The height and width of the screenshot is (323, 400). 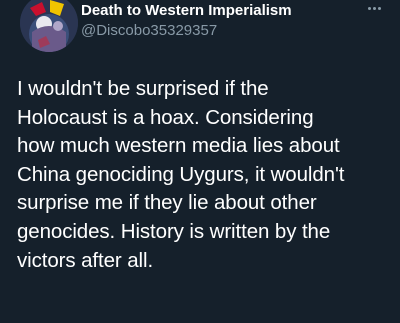 I want to click on tweet-text-line: Holocaust is a hoax. Considering, so click(x=165, y=117).